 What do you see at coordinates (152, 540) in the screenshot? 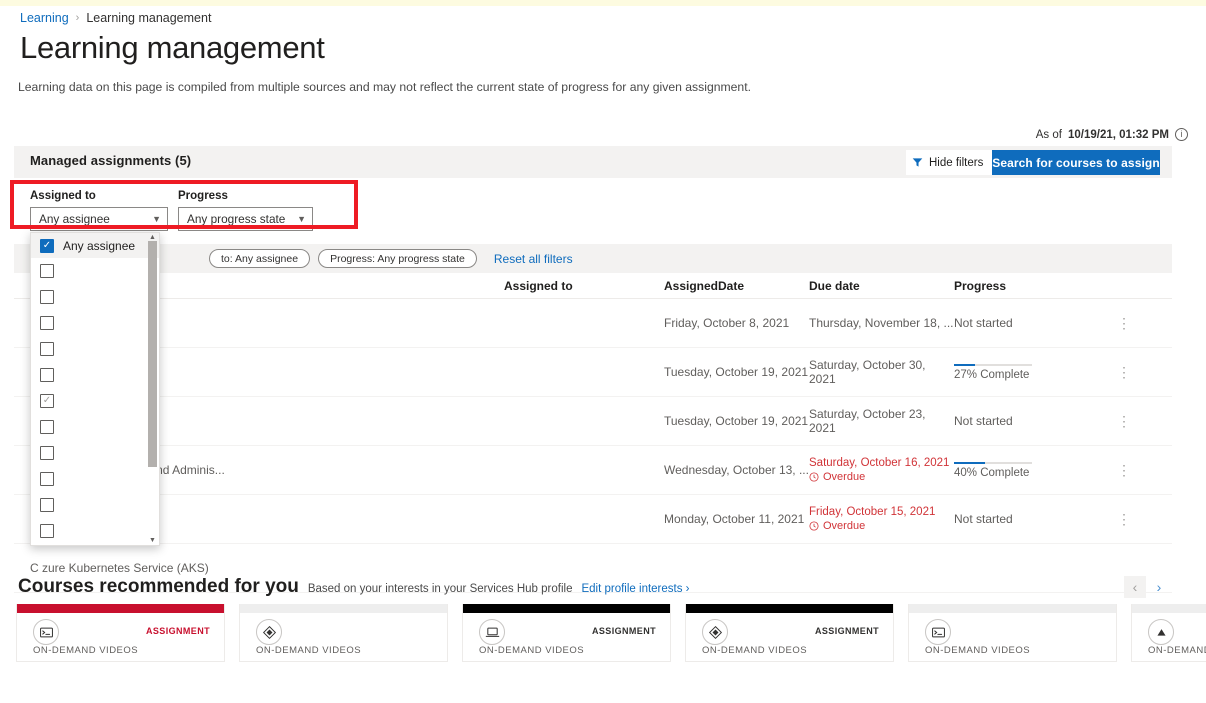
I see `scroll-down-arrow-icon: ▼` at bounding box center [152, 540].